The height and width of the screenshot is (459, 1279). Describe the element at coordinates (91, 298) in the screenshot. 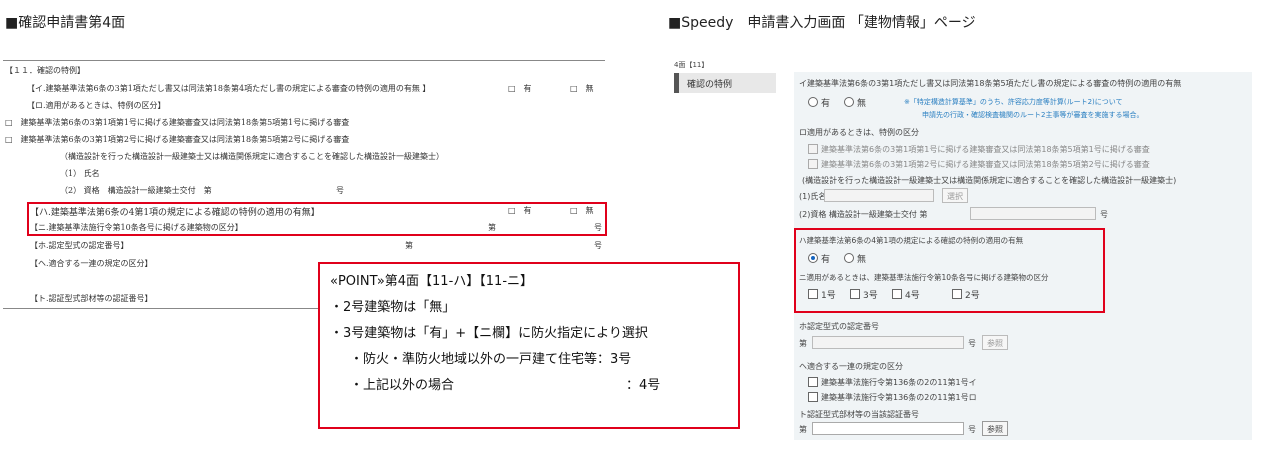

I see `row-to: 【ト.認証型式部材等の認証番号】` at that location.